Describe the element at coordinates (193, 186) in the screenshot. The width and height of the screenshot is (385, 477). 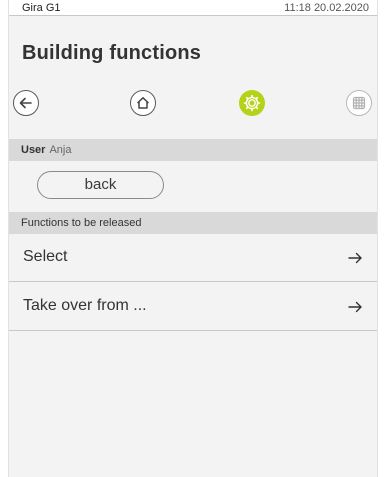
I see `back-row: back` at that location.